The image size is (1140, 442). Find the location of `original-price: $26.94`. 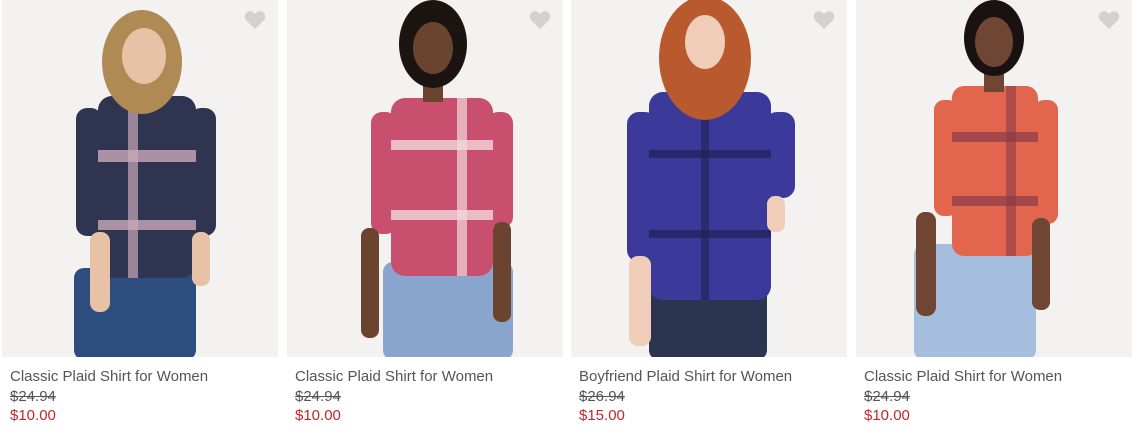

original-price: $26.94 is located at coordinates (602, 396).